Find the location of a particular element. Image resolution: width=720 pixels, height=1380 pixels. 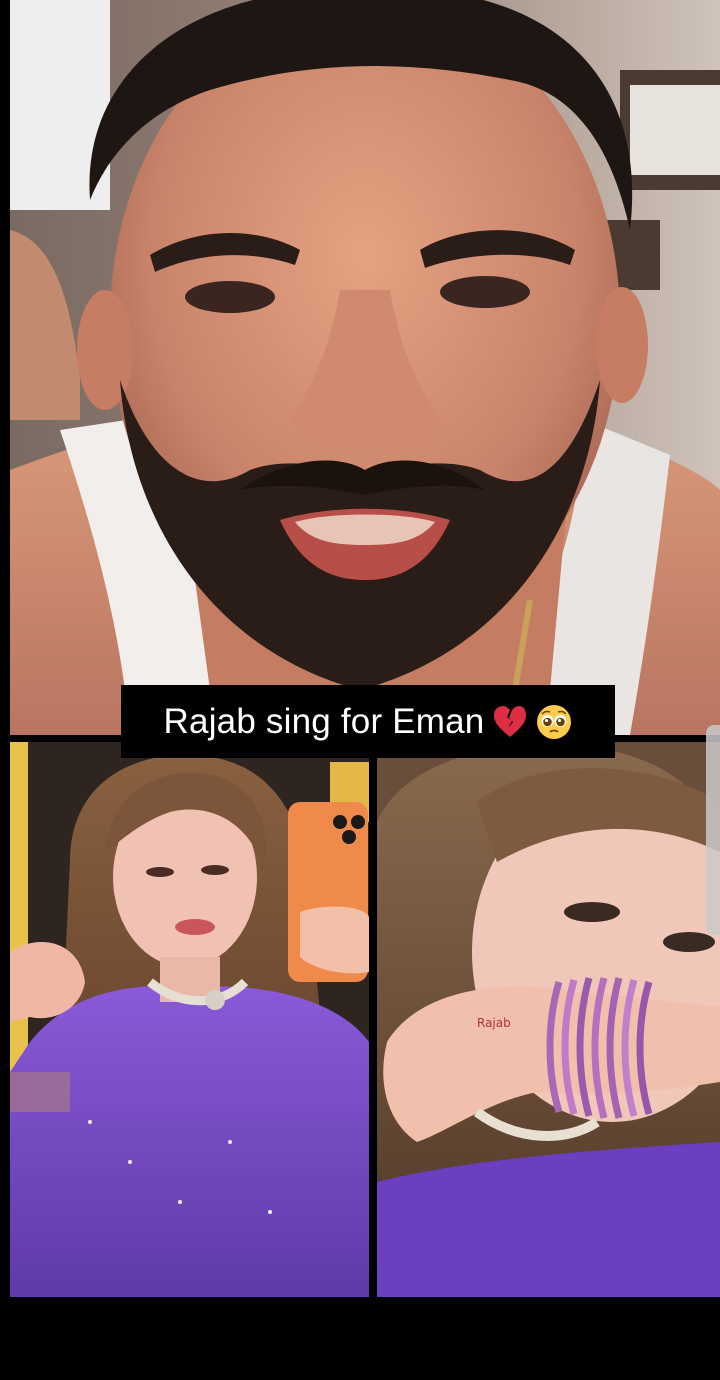

side-scroll-handle is located at coordinates (713, 830).